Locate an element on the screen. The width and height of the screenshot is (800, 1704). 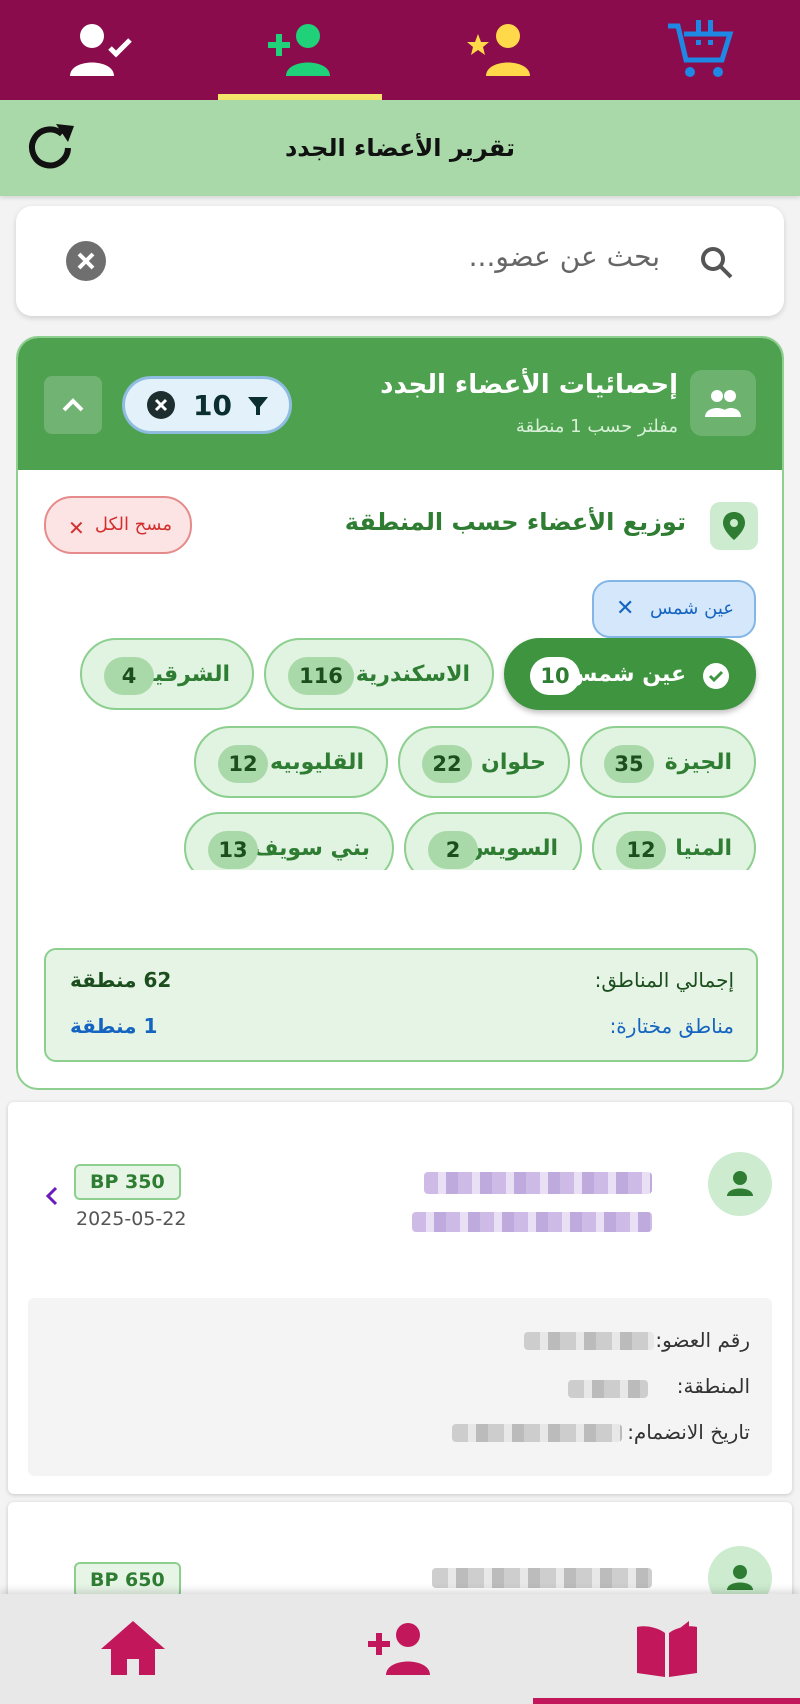
region-chip: بني سويف 13 is located at coordinates (289, 841).